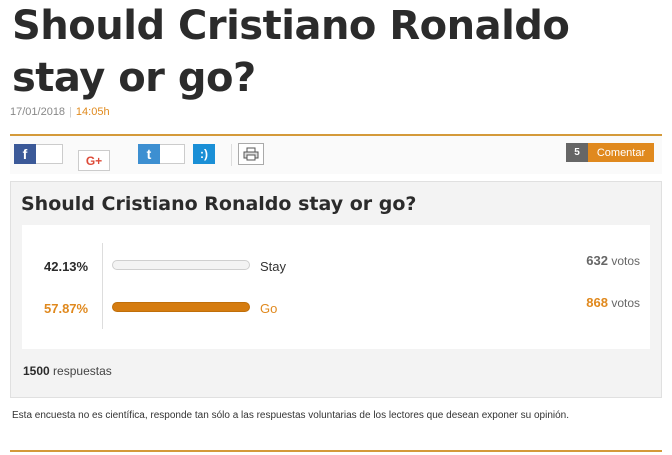 The image size is (672, 455). What do you see at coordinates (625, 261) in the screenshot?
I see `poll-option-stay-vote-unit: votos` at bounding box center [625, 261].